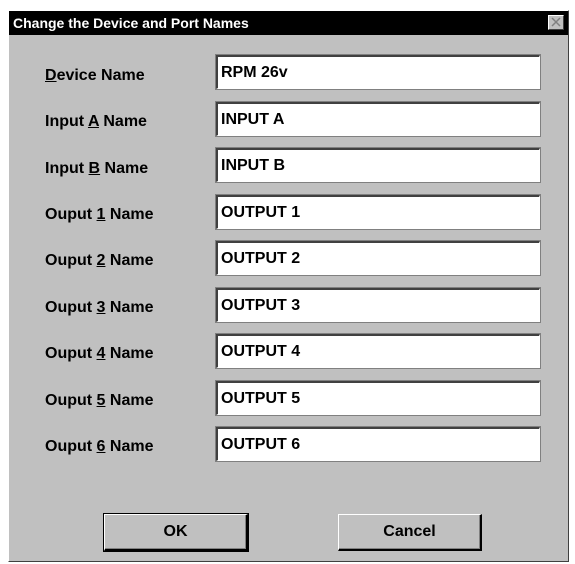 The image size is (575, 564). What do you see at coordinates (99, 307) in the screenshot?
I see `output-3-name-label: Ouput 3 Name` at bounding box center [99, 307].